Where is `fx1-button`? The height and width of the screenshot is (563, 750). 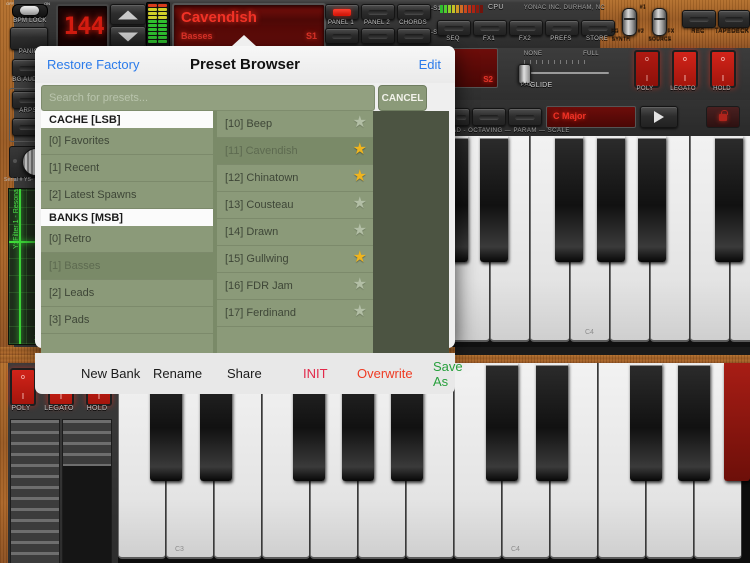 fx1-button is located at coordinates (490, 28).